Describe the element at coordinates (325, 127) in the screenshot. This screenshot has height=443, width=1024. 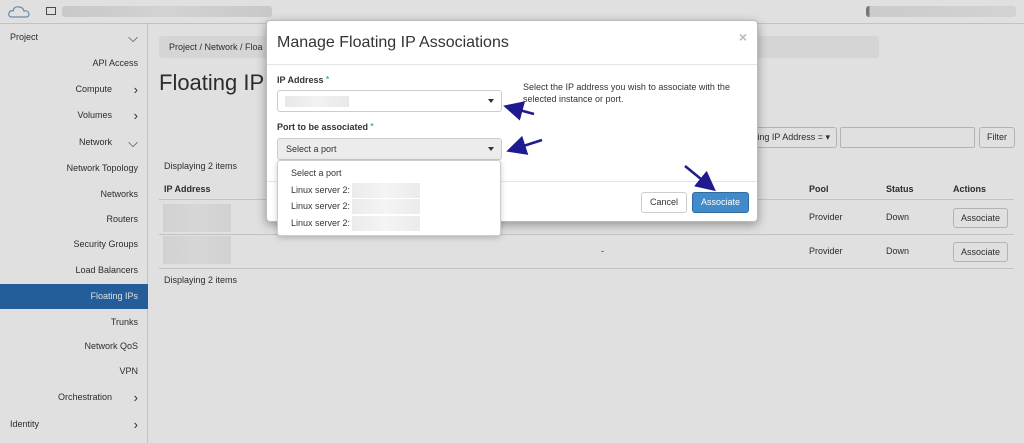
I see `port-label: Port to be associated *` at that location.